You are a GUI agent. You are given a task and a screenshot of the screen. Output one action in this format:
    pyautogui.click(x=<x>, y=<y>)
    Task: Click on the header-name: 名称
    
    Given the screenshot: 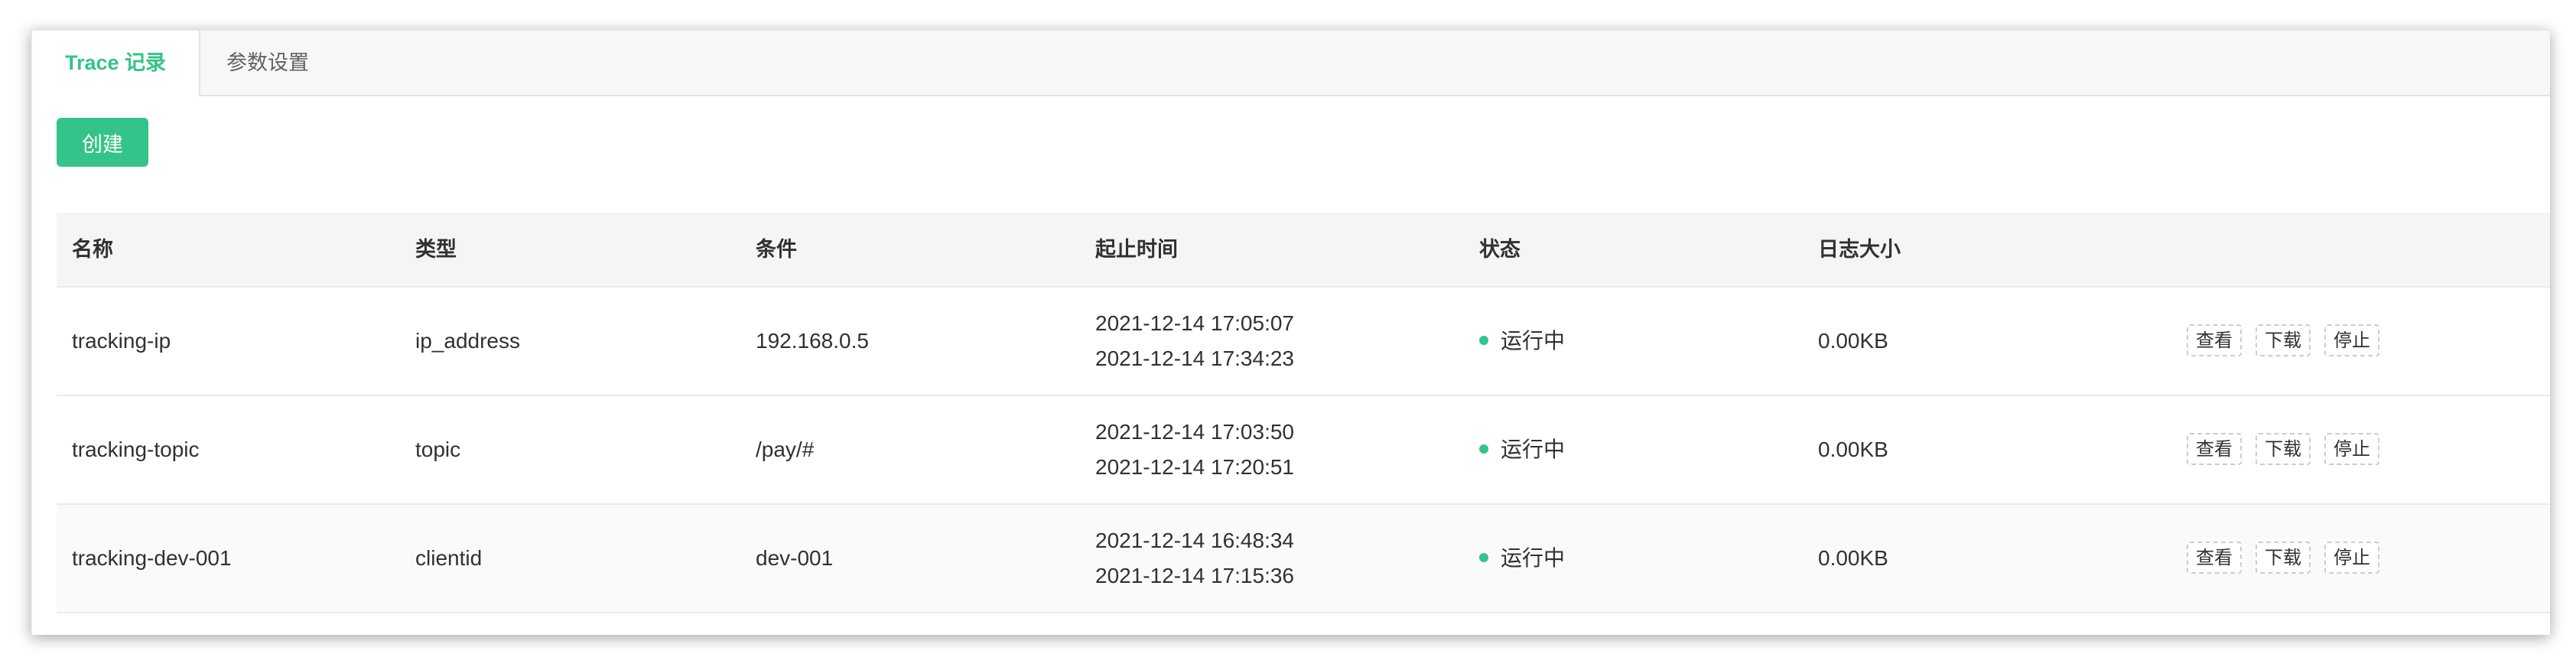 What is the action you would take?
    pyautogui.click(x=92, y=249)
    